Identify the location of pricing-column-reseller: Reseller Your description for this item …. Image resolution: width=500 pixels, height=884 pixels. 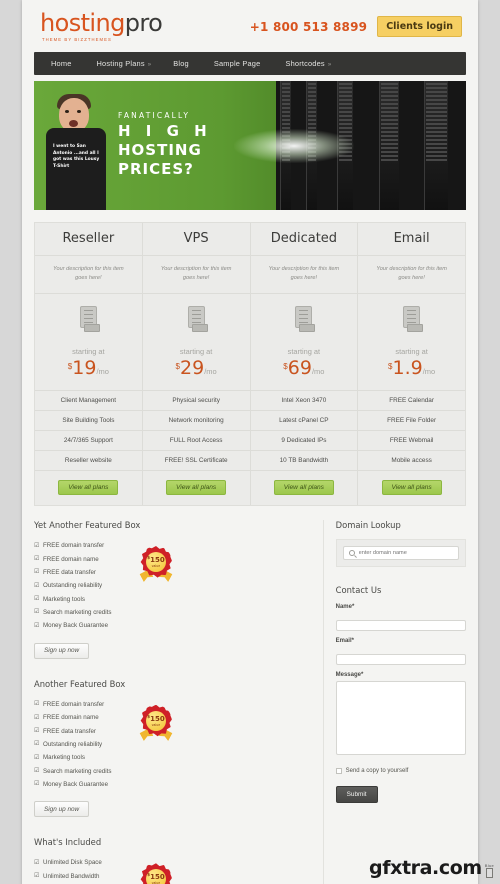
(89, 364).